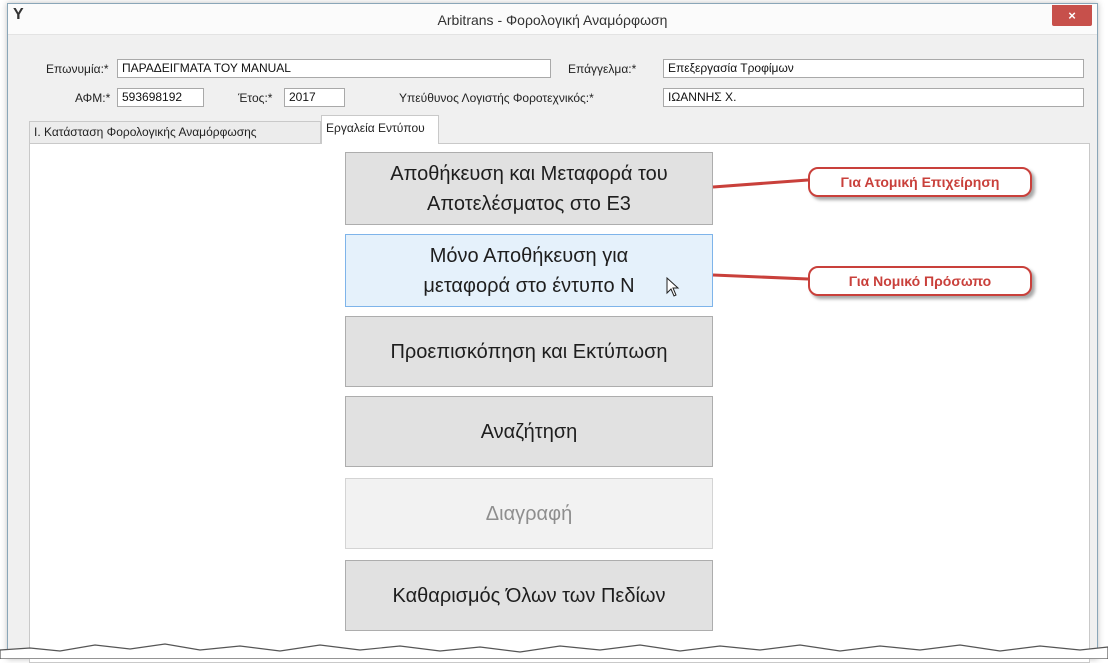 The image size is (1108, 663). I want to click on callout-legal-entity-label: Για Νομικό Πρόσωπο, so click(920, 281).